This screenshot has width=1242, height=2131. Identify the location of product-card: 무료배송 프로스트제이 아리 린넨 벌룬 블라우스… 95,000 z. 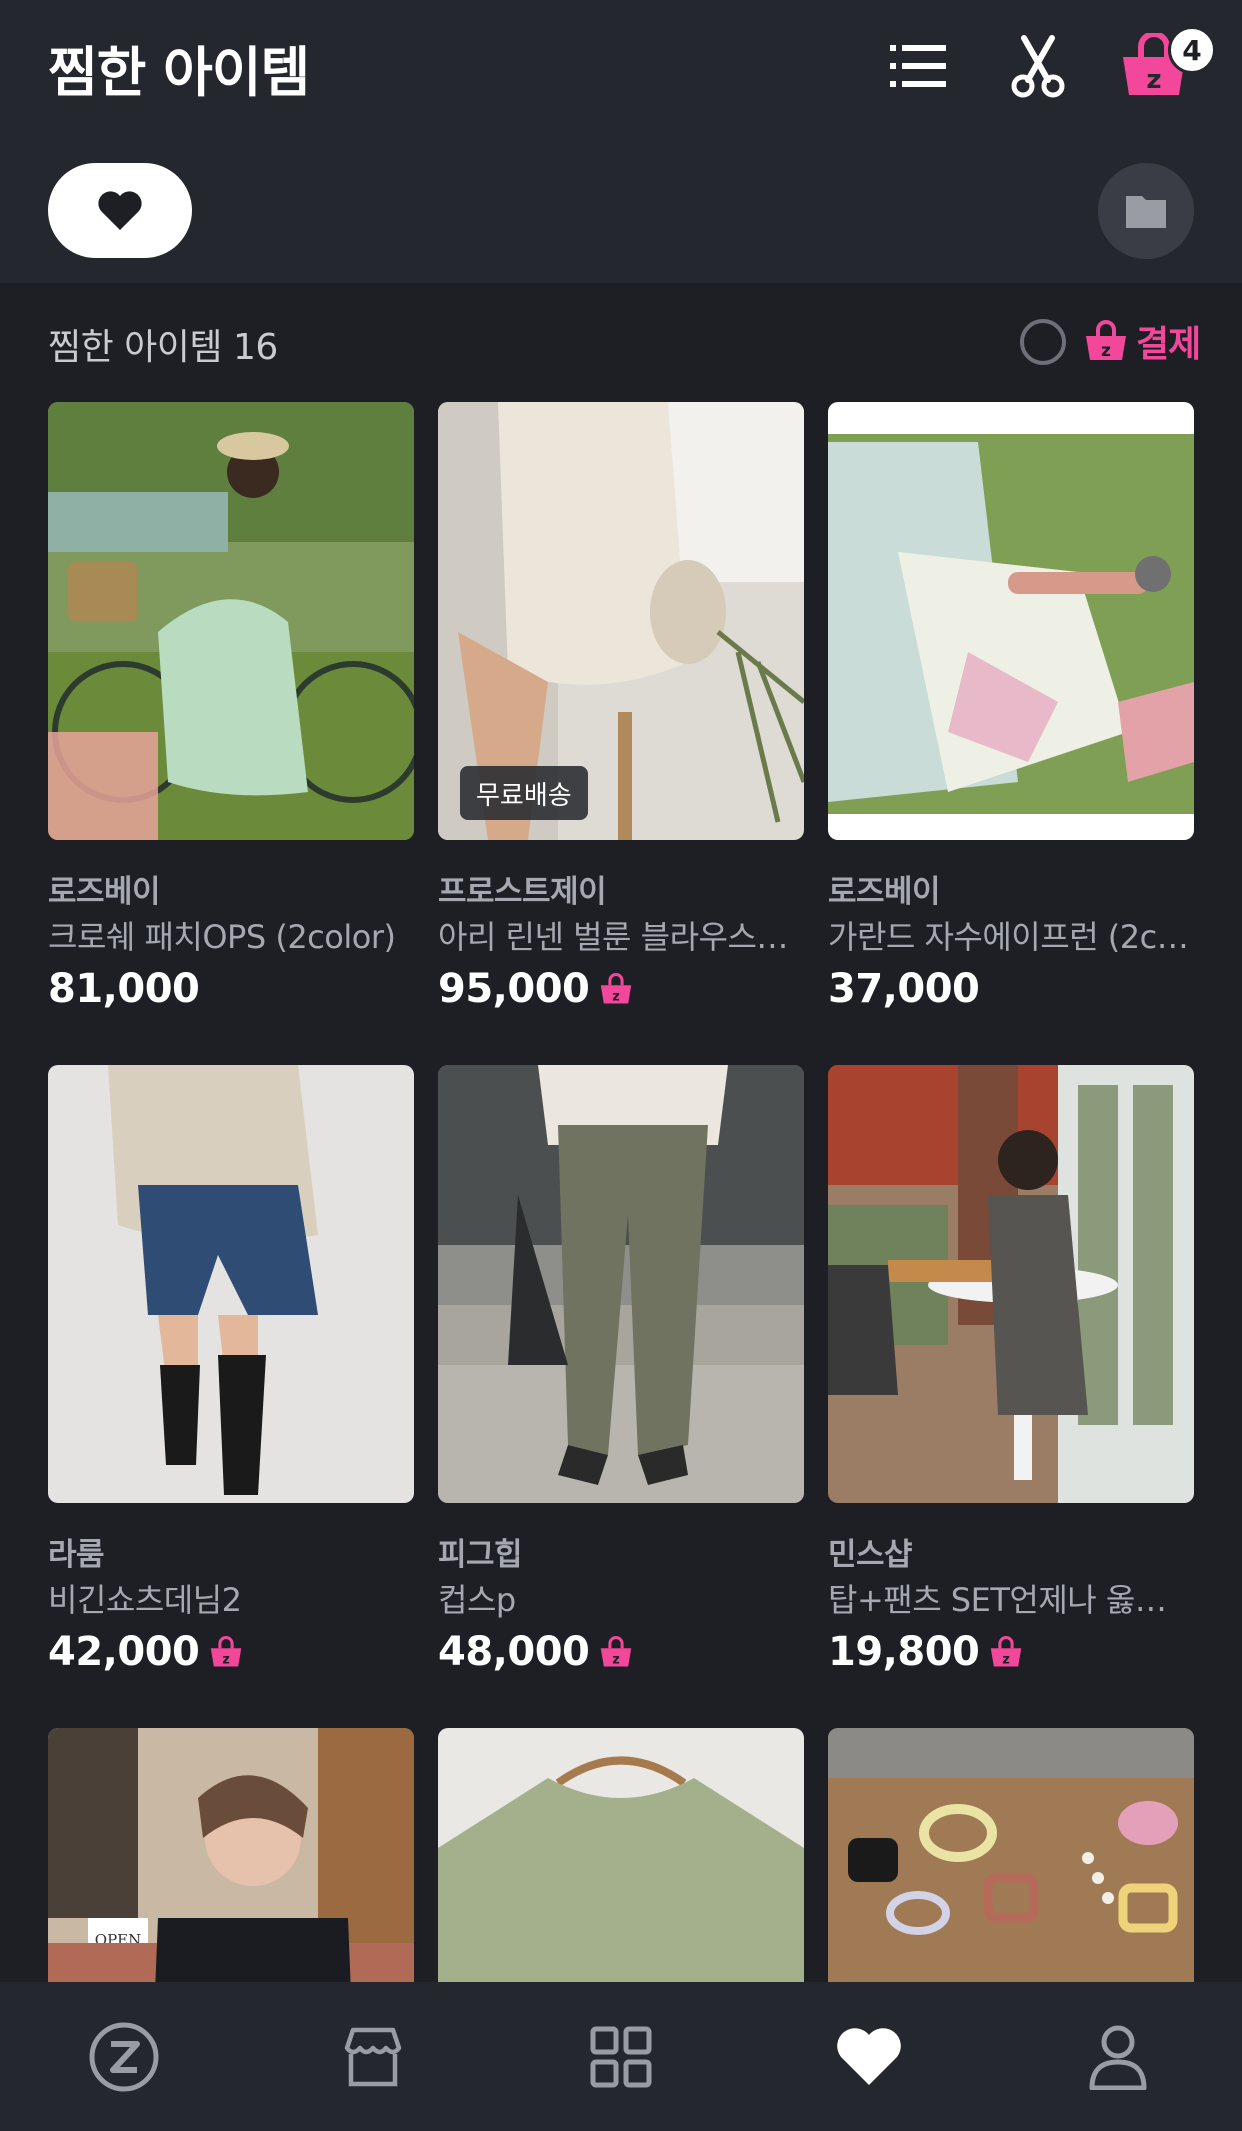
(621, 708).